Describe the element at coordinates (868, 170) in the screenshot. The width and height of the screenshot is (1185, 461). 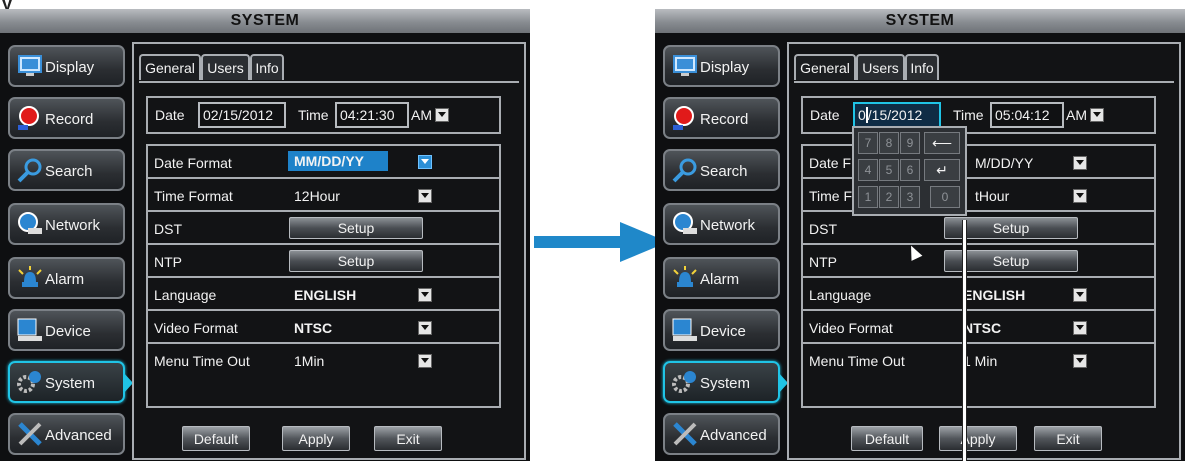
I see `key-4: 4` at that location.